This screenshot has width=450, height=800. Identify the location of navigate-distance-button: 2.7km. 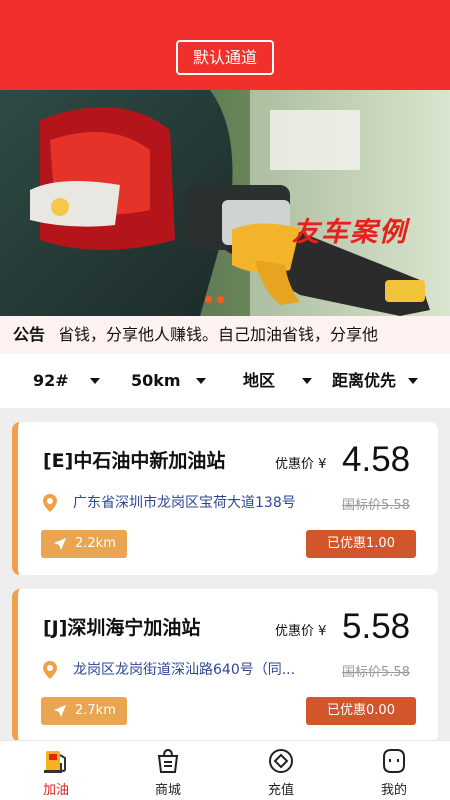
(84, 711).